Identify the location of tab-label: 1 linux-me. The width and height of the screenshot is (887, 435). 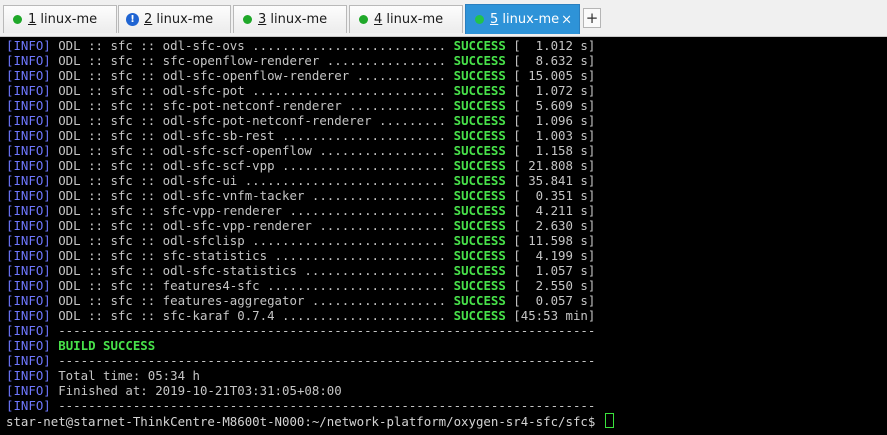
(63, 19).